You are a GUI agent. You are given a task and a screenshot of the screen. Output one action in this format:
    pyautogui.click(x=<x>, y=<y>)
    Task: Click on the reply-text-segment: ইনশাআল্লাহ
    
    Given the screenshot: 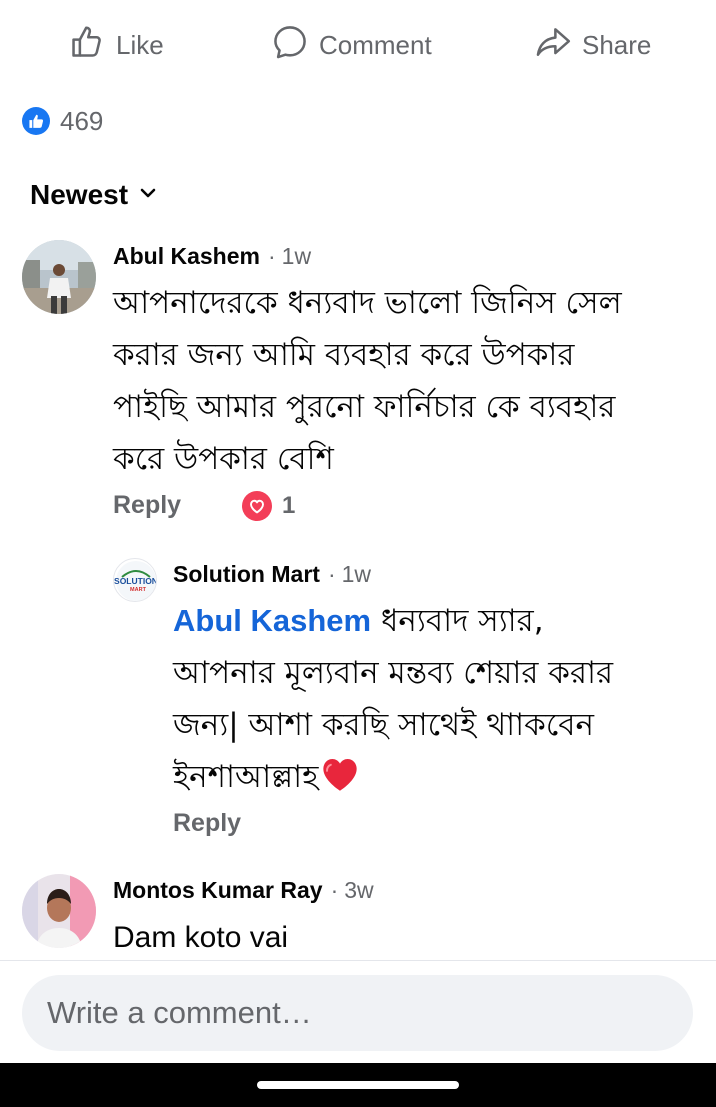 What is the action you would take?
    pyautogui.click(x=246, y=777)
    